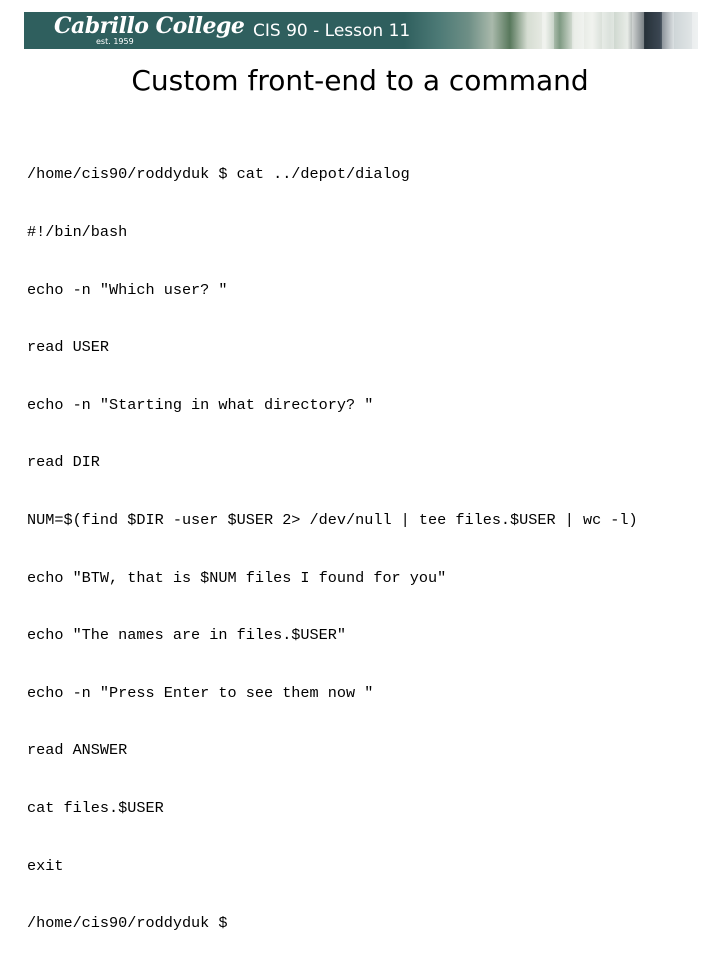 This screenshot has width=720, height=953. Describe the element at coordinates (68, 347) in the screenshot. I see `terminal-line: read USER` at that location.